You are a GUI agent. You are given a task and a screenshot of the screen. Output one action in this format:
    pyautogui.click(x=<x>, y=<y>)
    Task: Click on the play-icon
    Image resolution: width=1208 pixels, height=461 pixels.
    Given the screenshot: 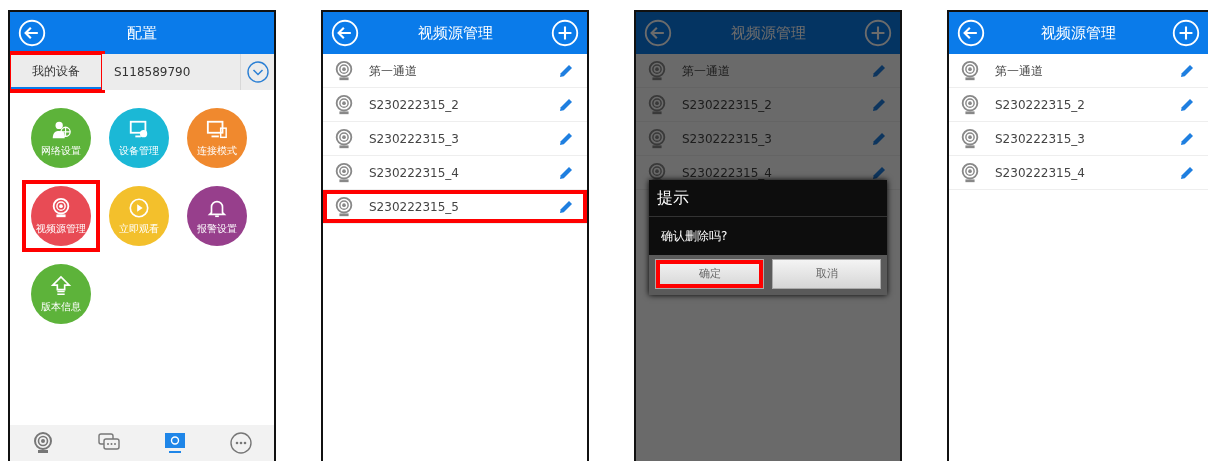 What is the action you would take?
    pyautogui.click(x=139, y=207)
    